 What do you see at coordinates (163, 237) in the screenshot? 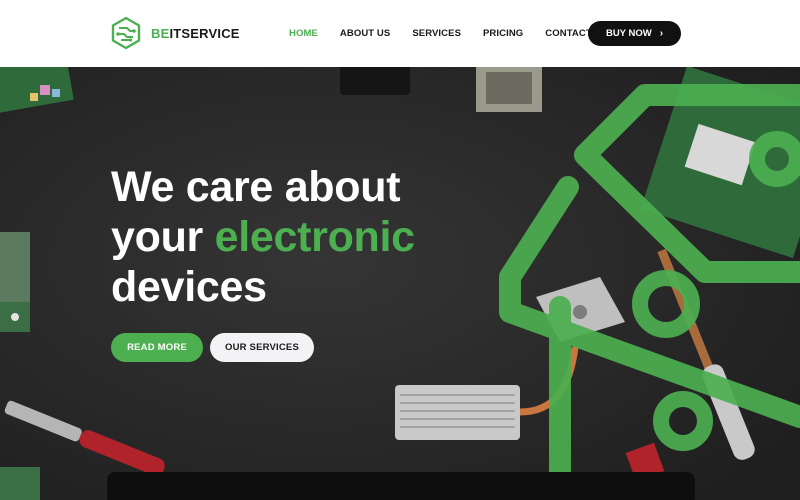
I see `headline-line-2: your` at bounding box center [163, 237].